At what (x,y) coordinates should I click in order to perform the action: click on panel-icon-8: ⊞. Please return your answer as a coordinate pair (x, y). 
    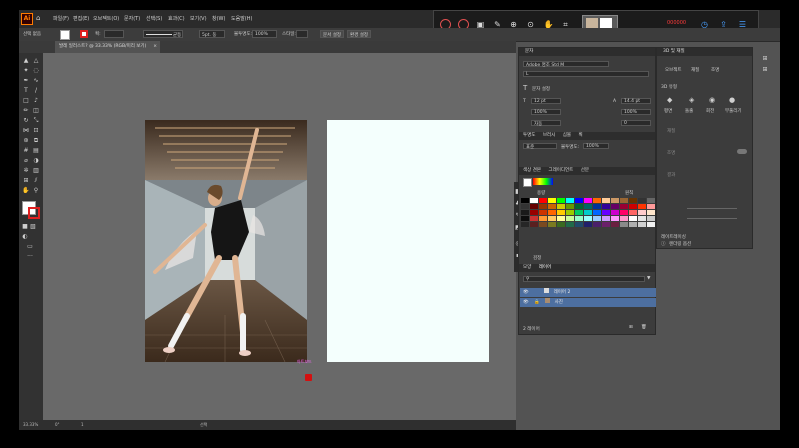
    Looking at the image, I should click on (765, 70).